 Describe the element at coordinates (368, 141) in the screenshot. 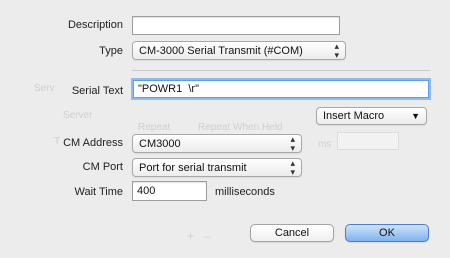

I see `ghost-field` at that location.